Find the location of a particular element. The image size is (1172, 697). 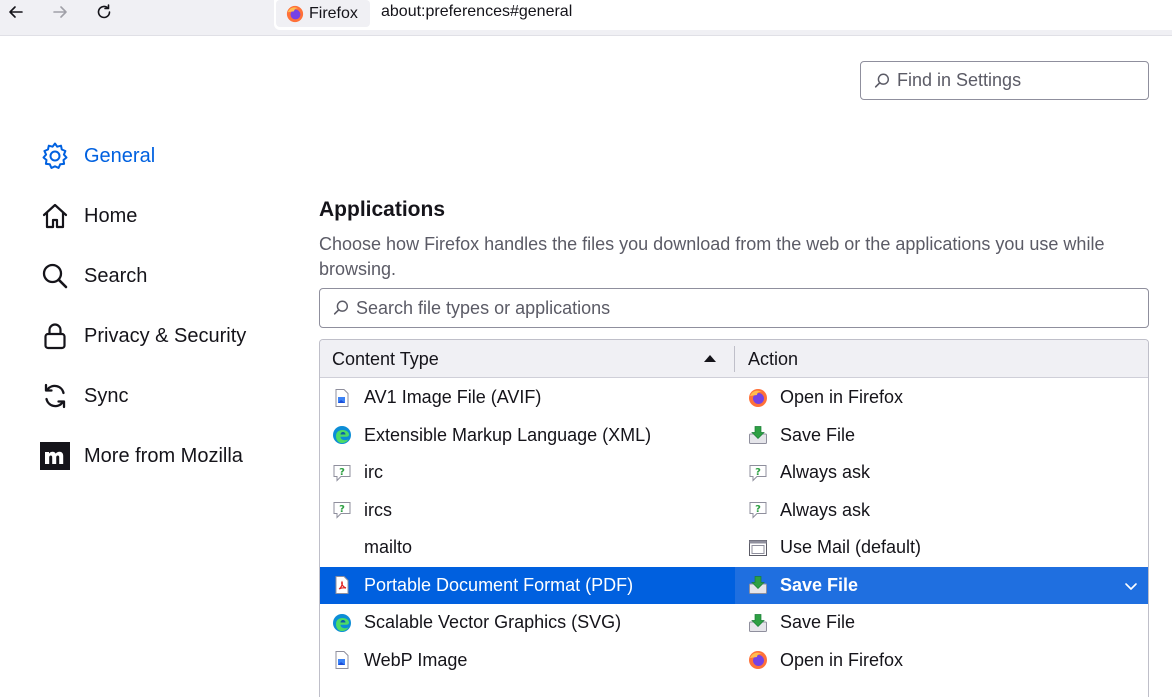

arrow-right-icon is located at coordinates (60, 12).